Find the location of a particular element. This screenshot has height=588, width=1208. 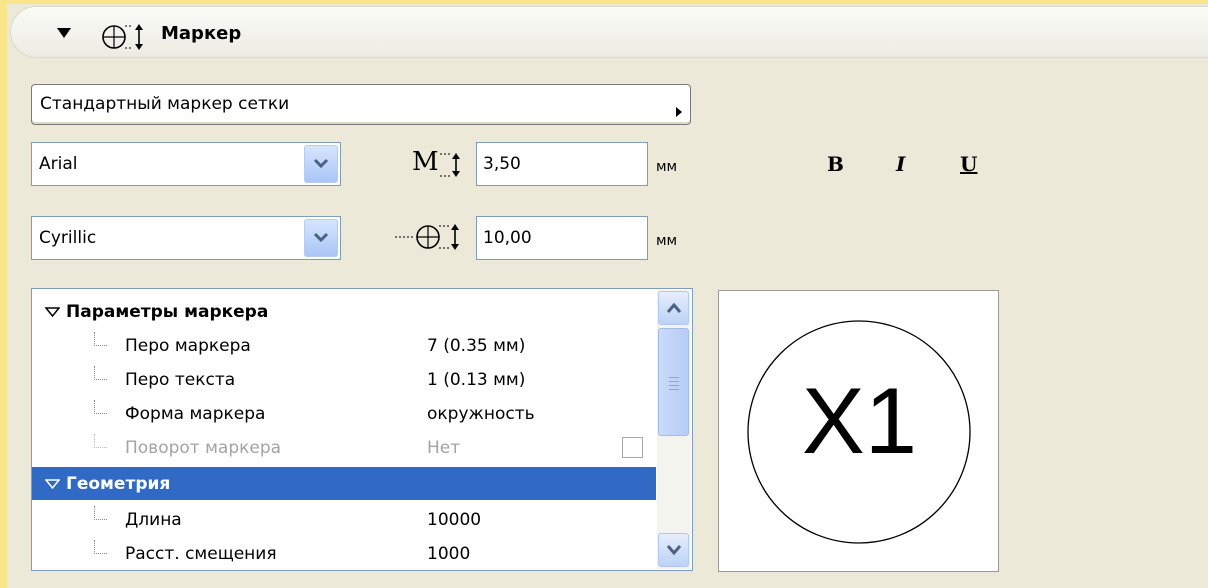

tree-row-value: 10000 is located at coordinates (454, 520).